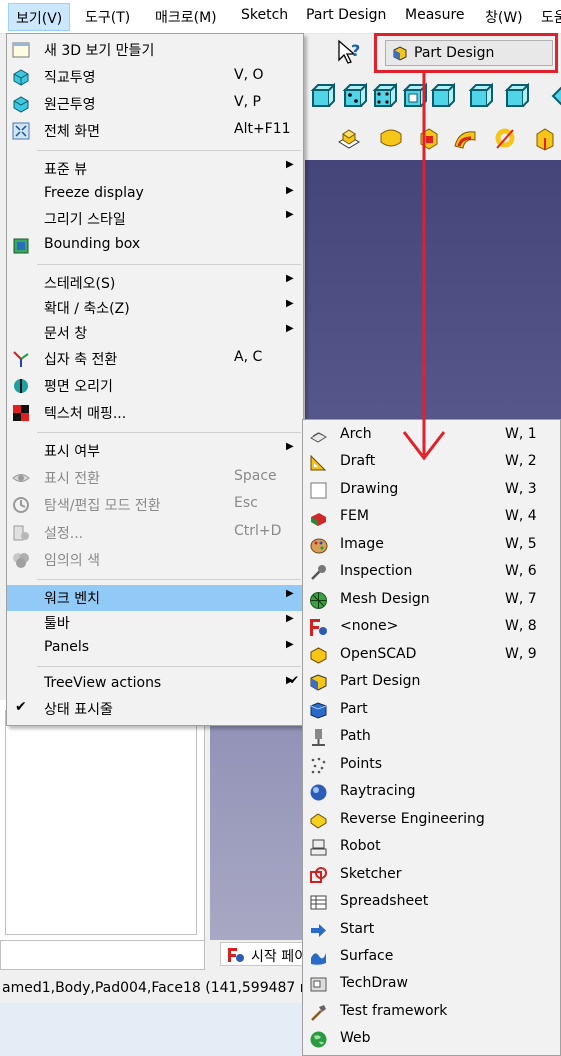 The width and height of the screenshot is (561, 1056). What do you see at coordinates (155, 386) in the screenshot?
I see `menu-item-clipping-plane: 평면 오리기` at bounding box center [155, 386].